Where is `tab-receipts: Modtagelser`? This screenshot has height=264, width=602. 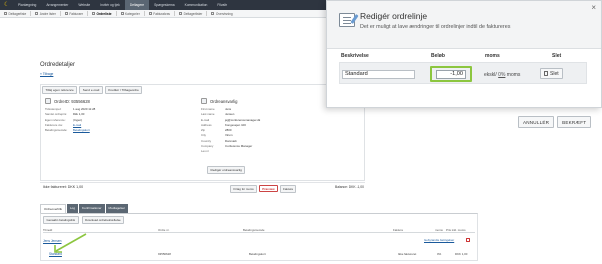 tab-receipts: Modtagelser is located at coordinates (117, 208).